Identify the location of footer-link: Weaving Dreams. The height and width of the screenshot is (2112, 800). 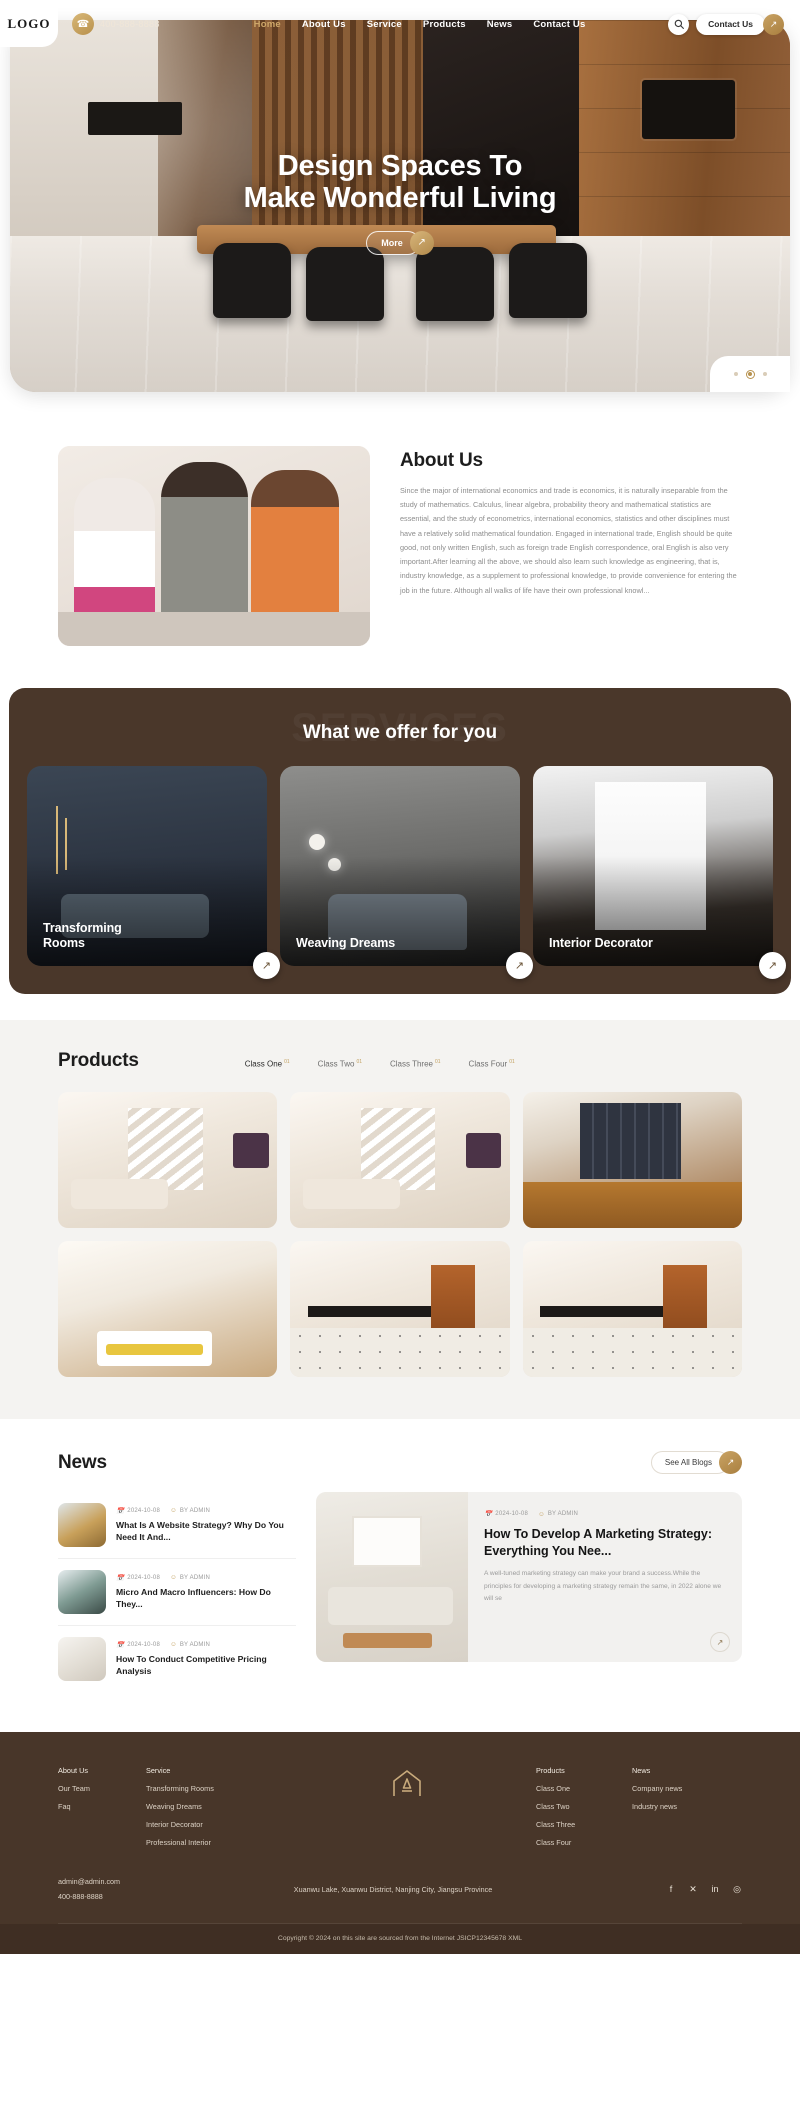
(212, 1806).